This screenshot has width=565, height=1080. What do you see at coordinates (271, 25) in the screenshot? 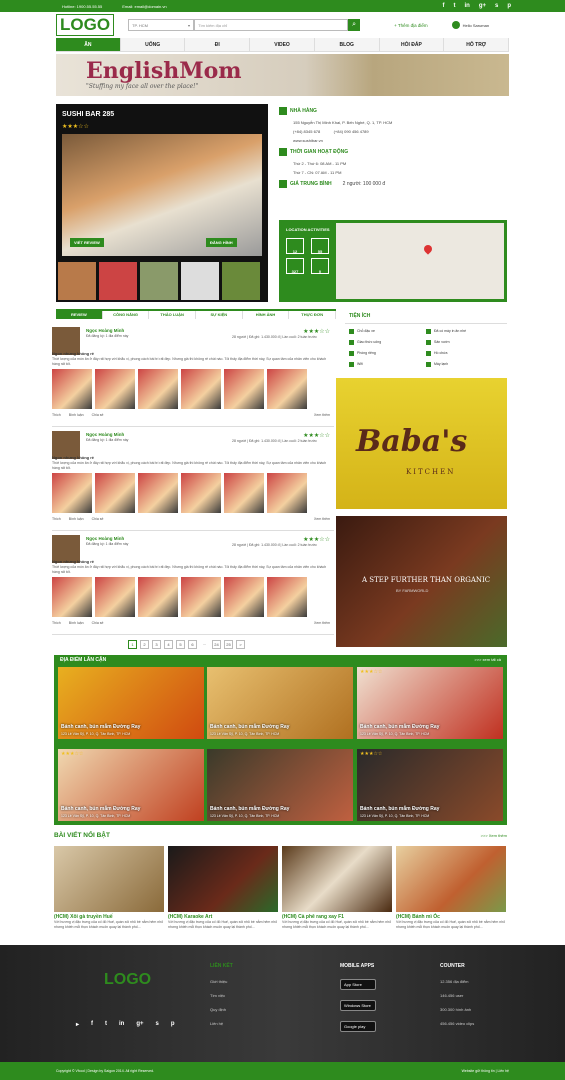
I see `search-input: Tìm kiếm địa chỉ` at bounding box center [271, 25].